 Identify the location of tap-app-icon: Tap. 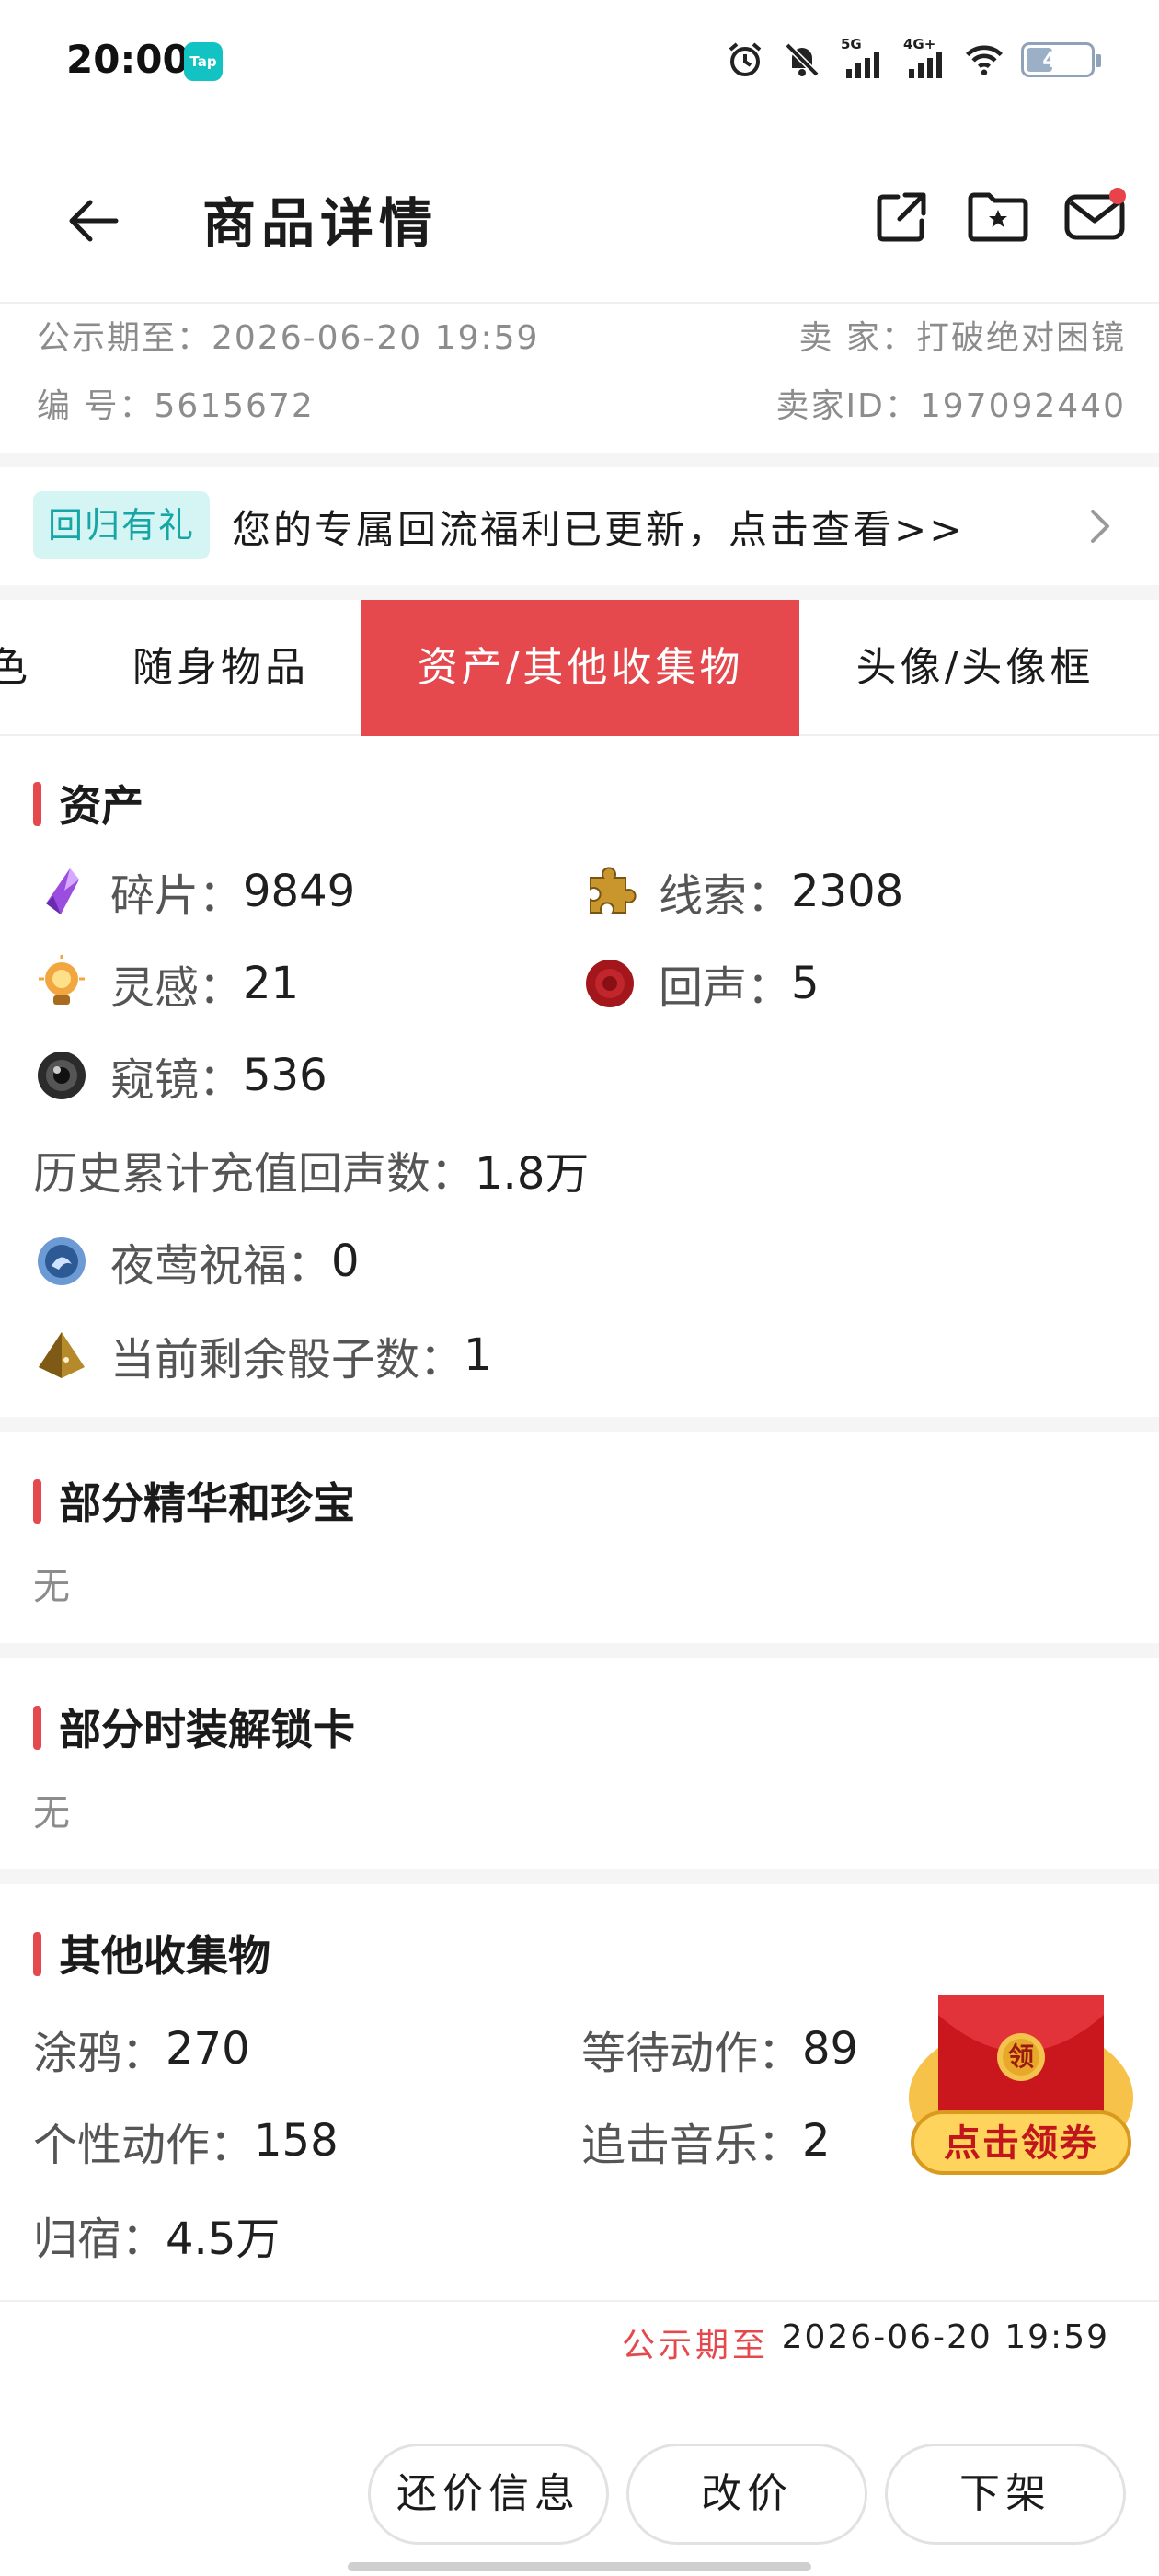
(203, 61).